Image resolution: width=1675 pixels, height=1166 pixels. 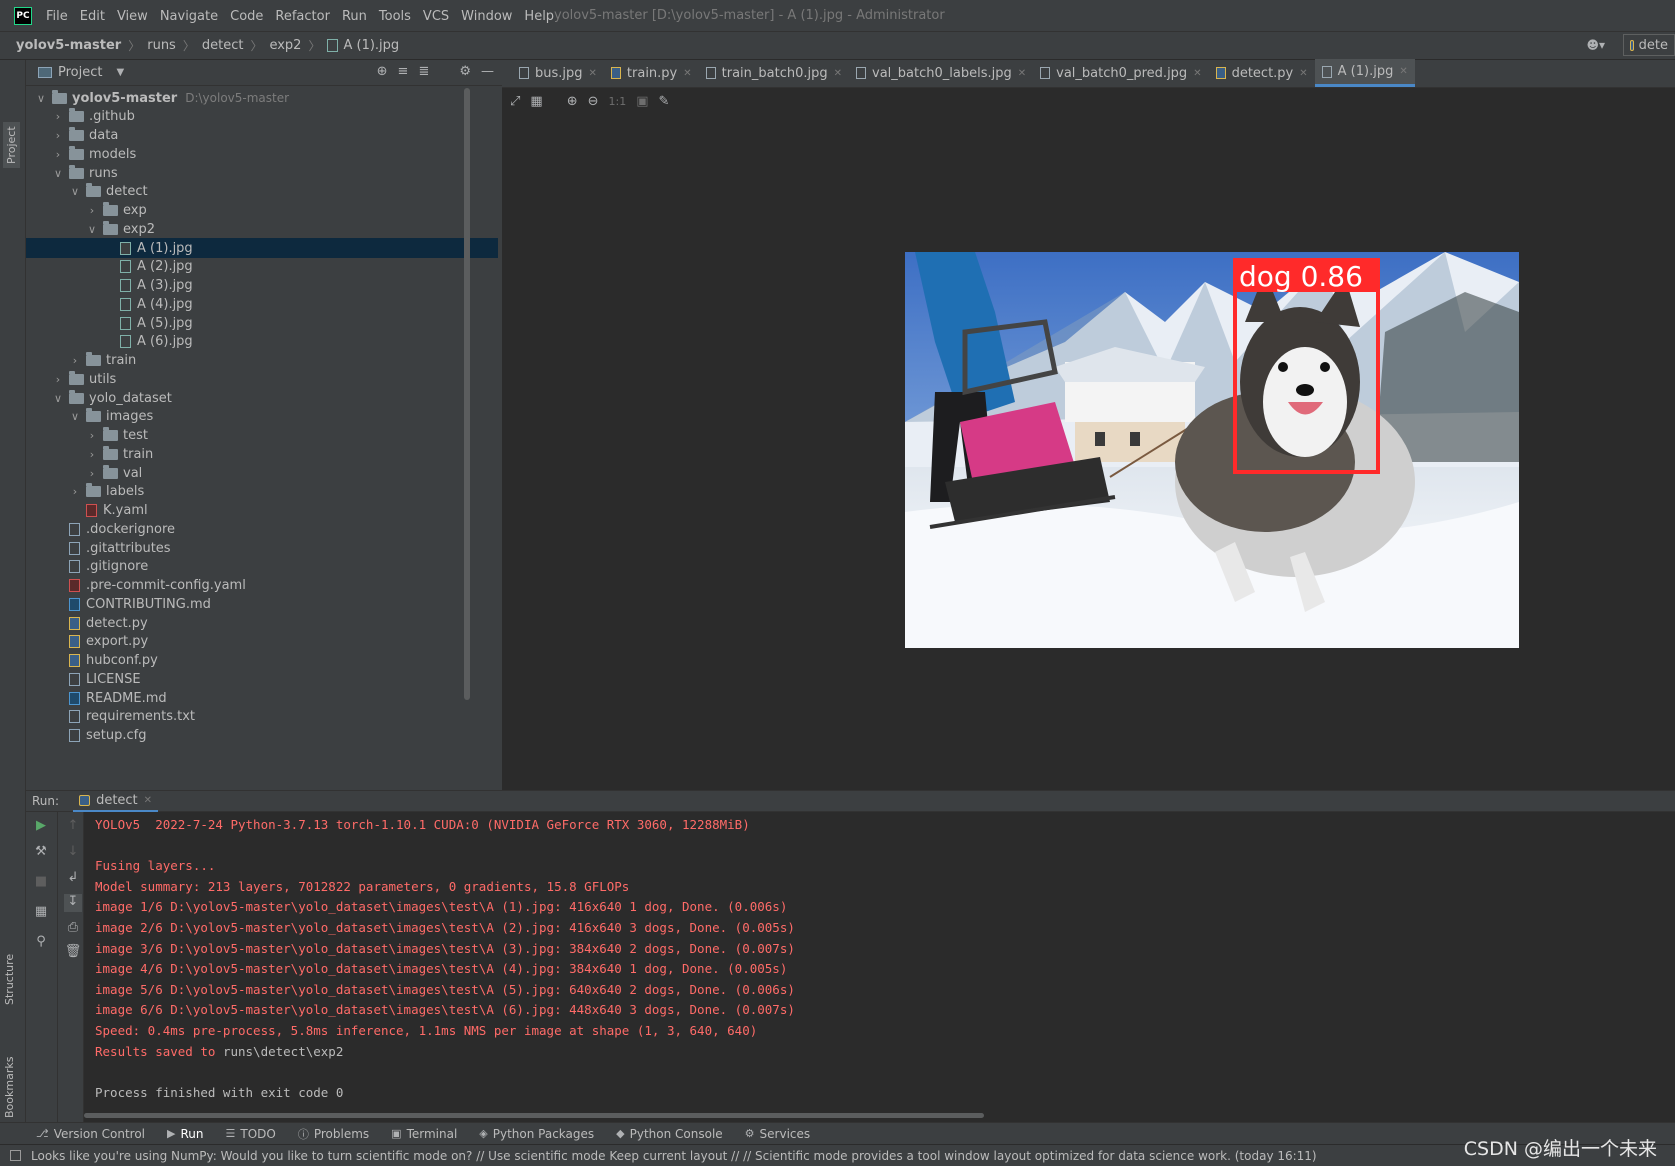 What do you see at coordinates (9, 979) in the screenshot?
I see `structure-tool-button: Structure` at bounding box center [9, 979].